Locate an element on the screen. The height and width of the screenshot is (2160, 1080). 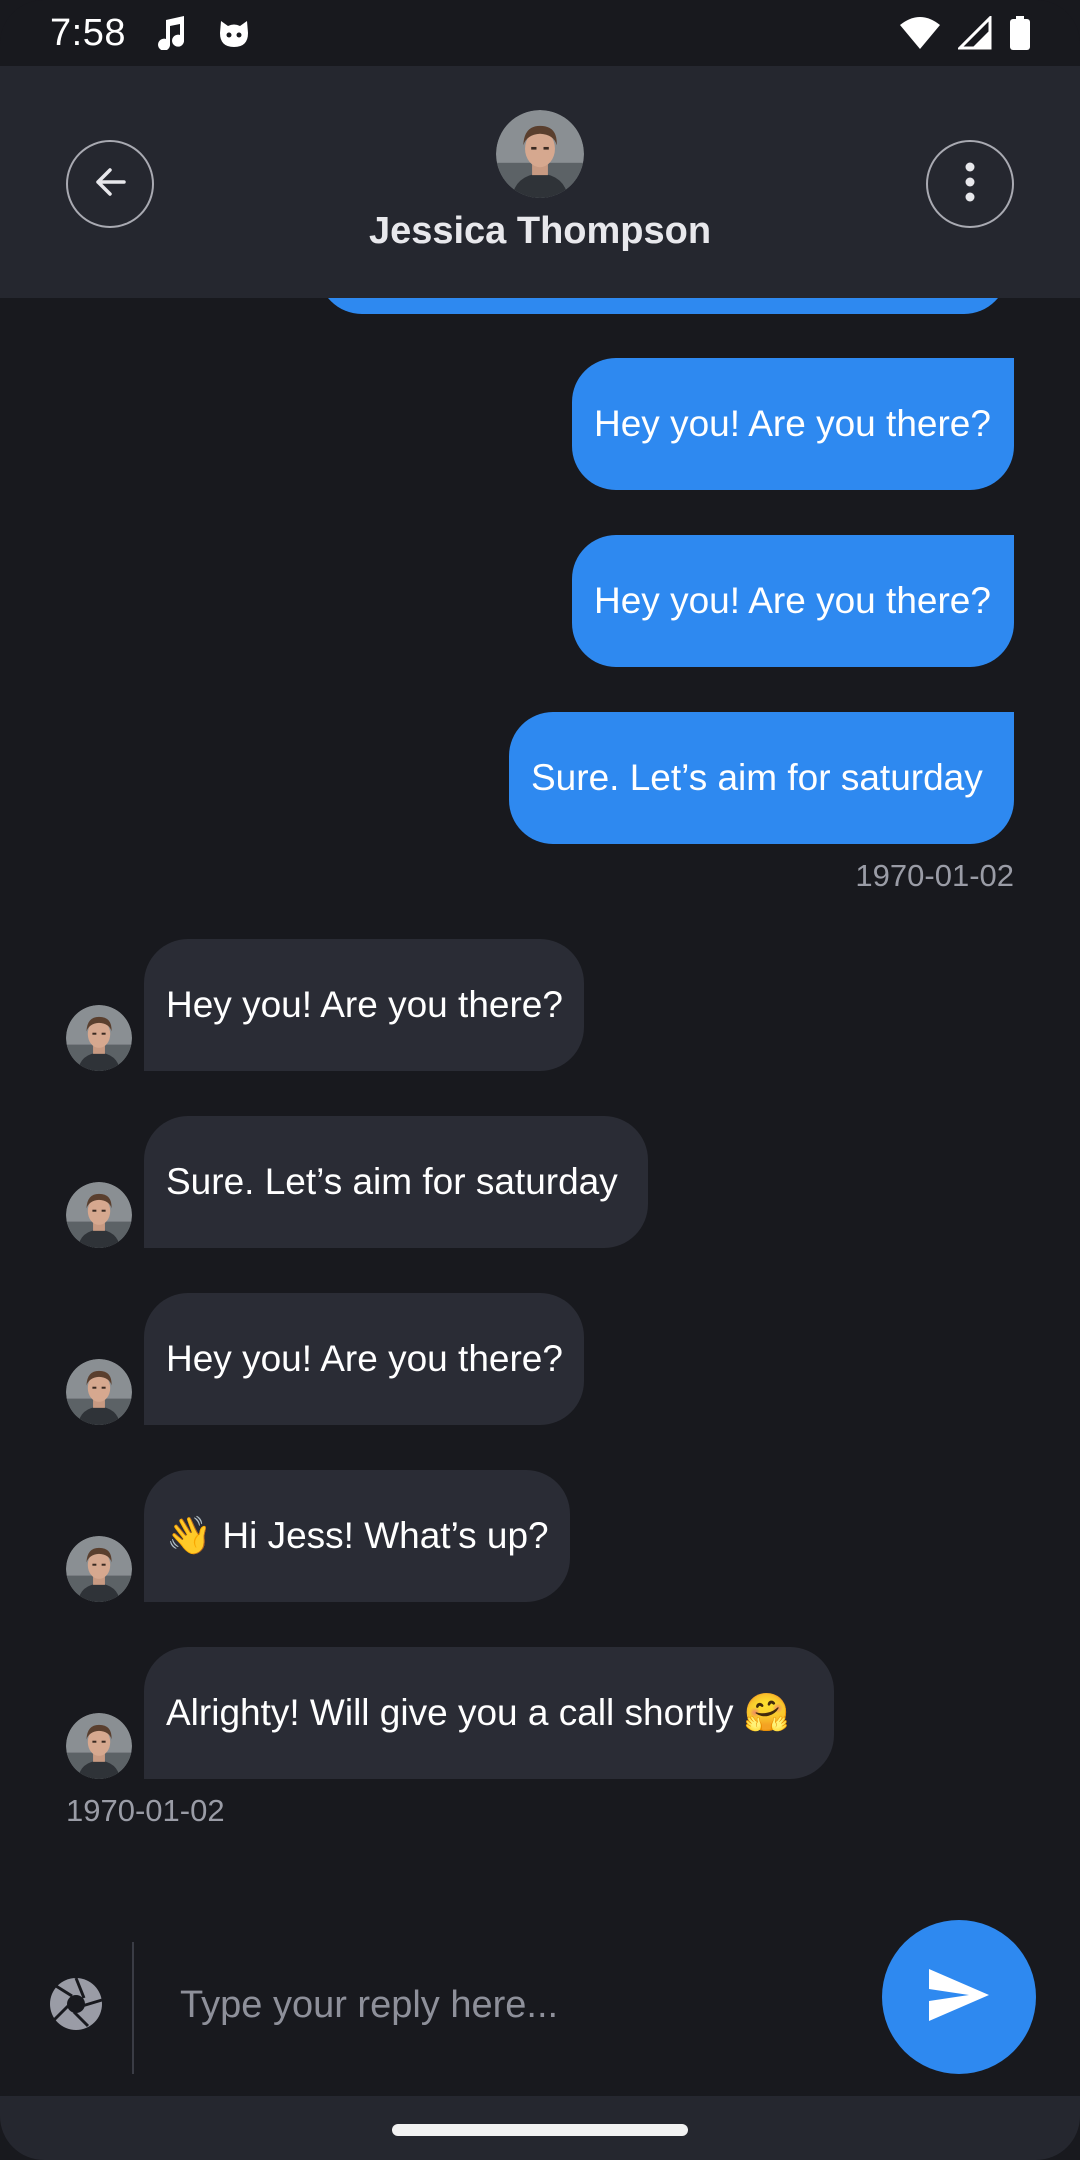
more-options-button is located at coordinates (970, 184).